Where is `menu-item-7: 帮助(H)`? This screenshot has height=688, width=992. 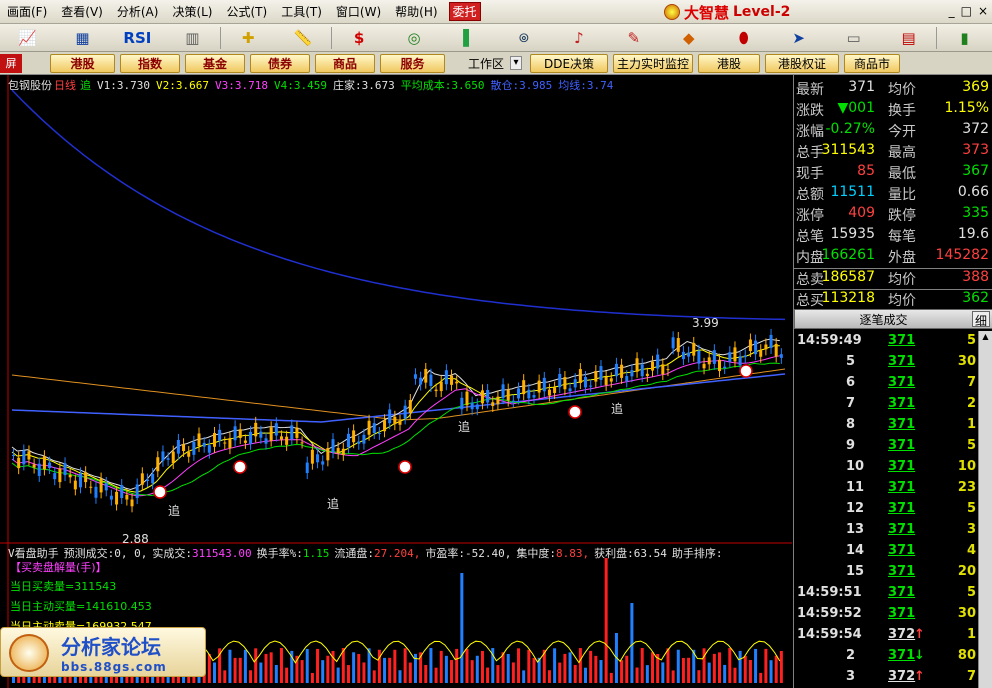
menu-item-7: 帮助(H) is located at coordinates (416, 11).